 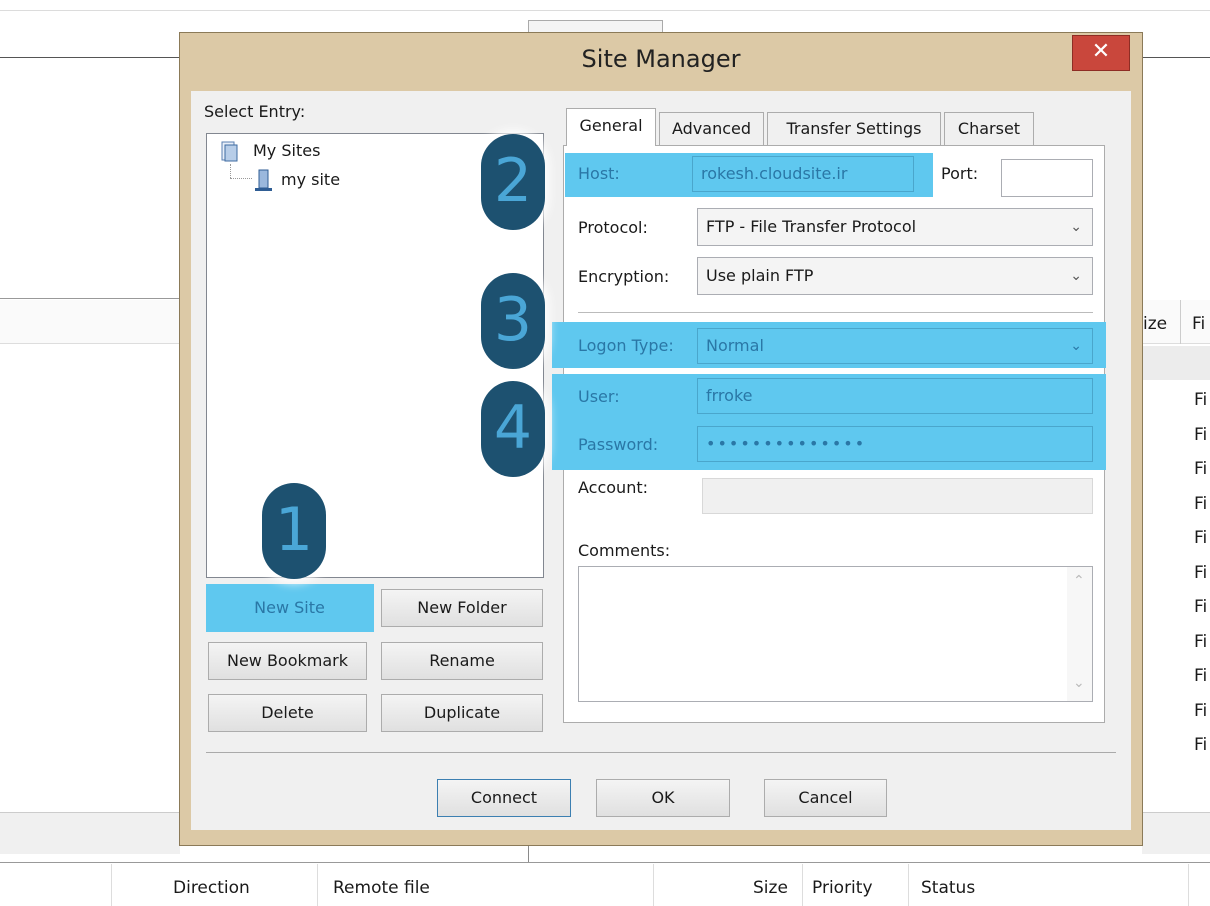 What do you see at coordinates (230, 171) in the screenshot?
I see `tree-connector` at bounding box center [230, 171].